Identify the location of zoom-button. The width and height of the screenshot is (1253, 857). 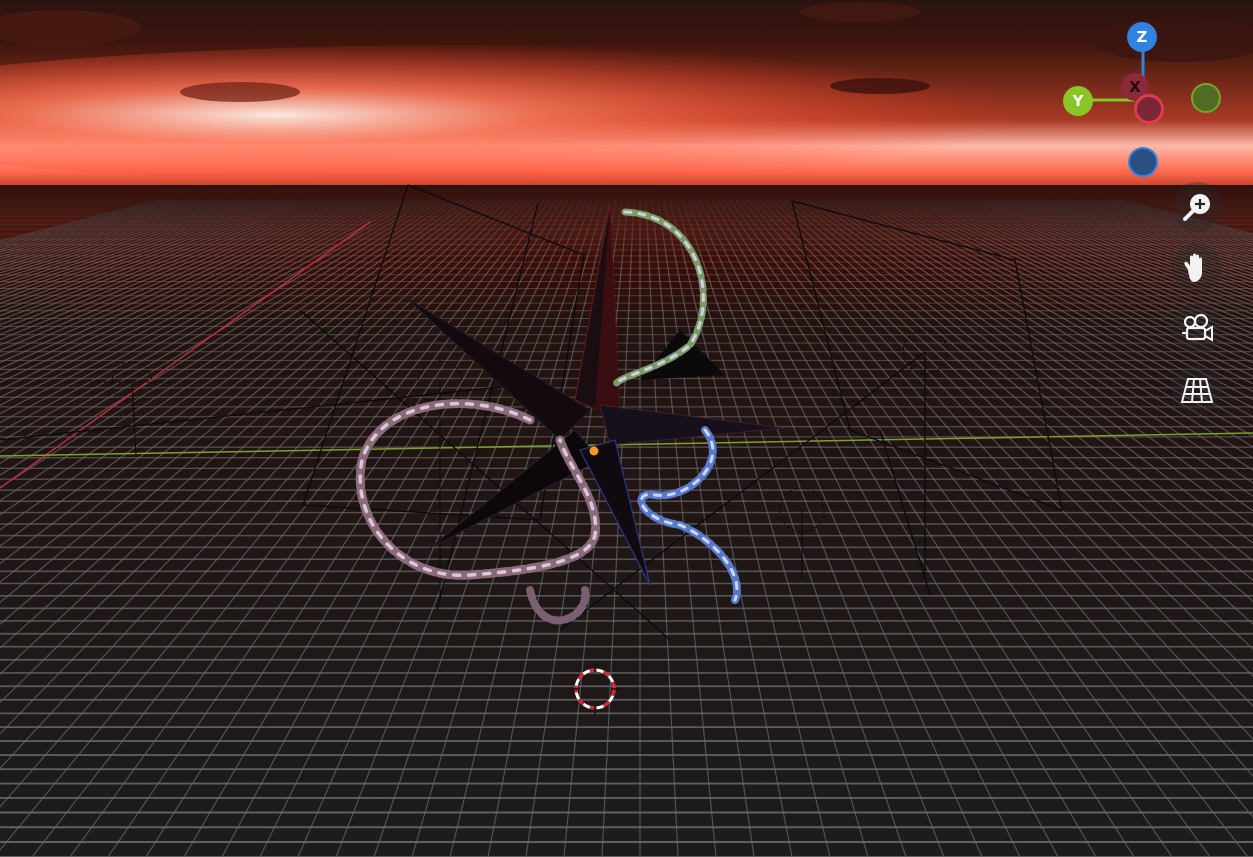
(1197, 207).